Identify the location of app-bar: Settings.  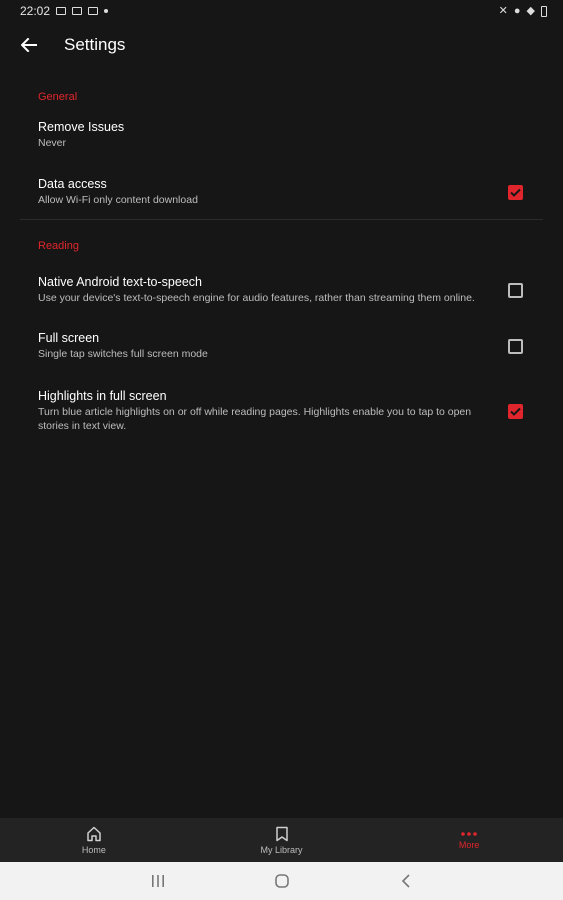
(281, 45).